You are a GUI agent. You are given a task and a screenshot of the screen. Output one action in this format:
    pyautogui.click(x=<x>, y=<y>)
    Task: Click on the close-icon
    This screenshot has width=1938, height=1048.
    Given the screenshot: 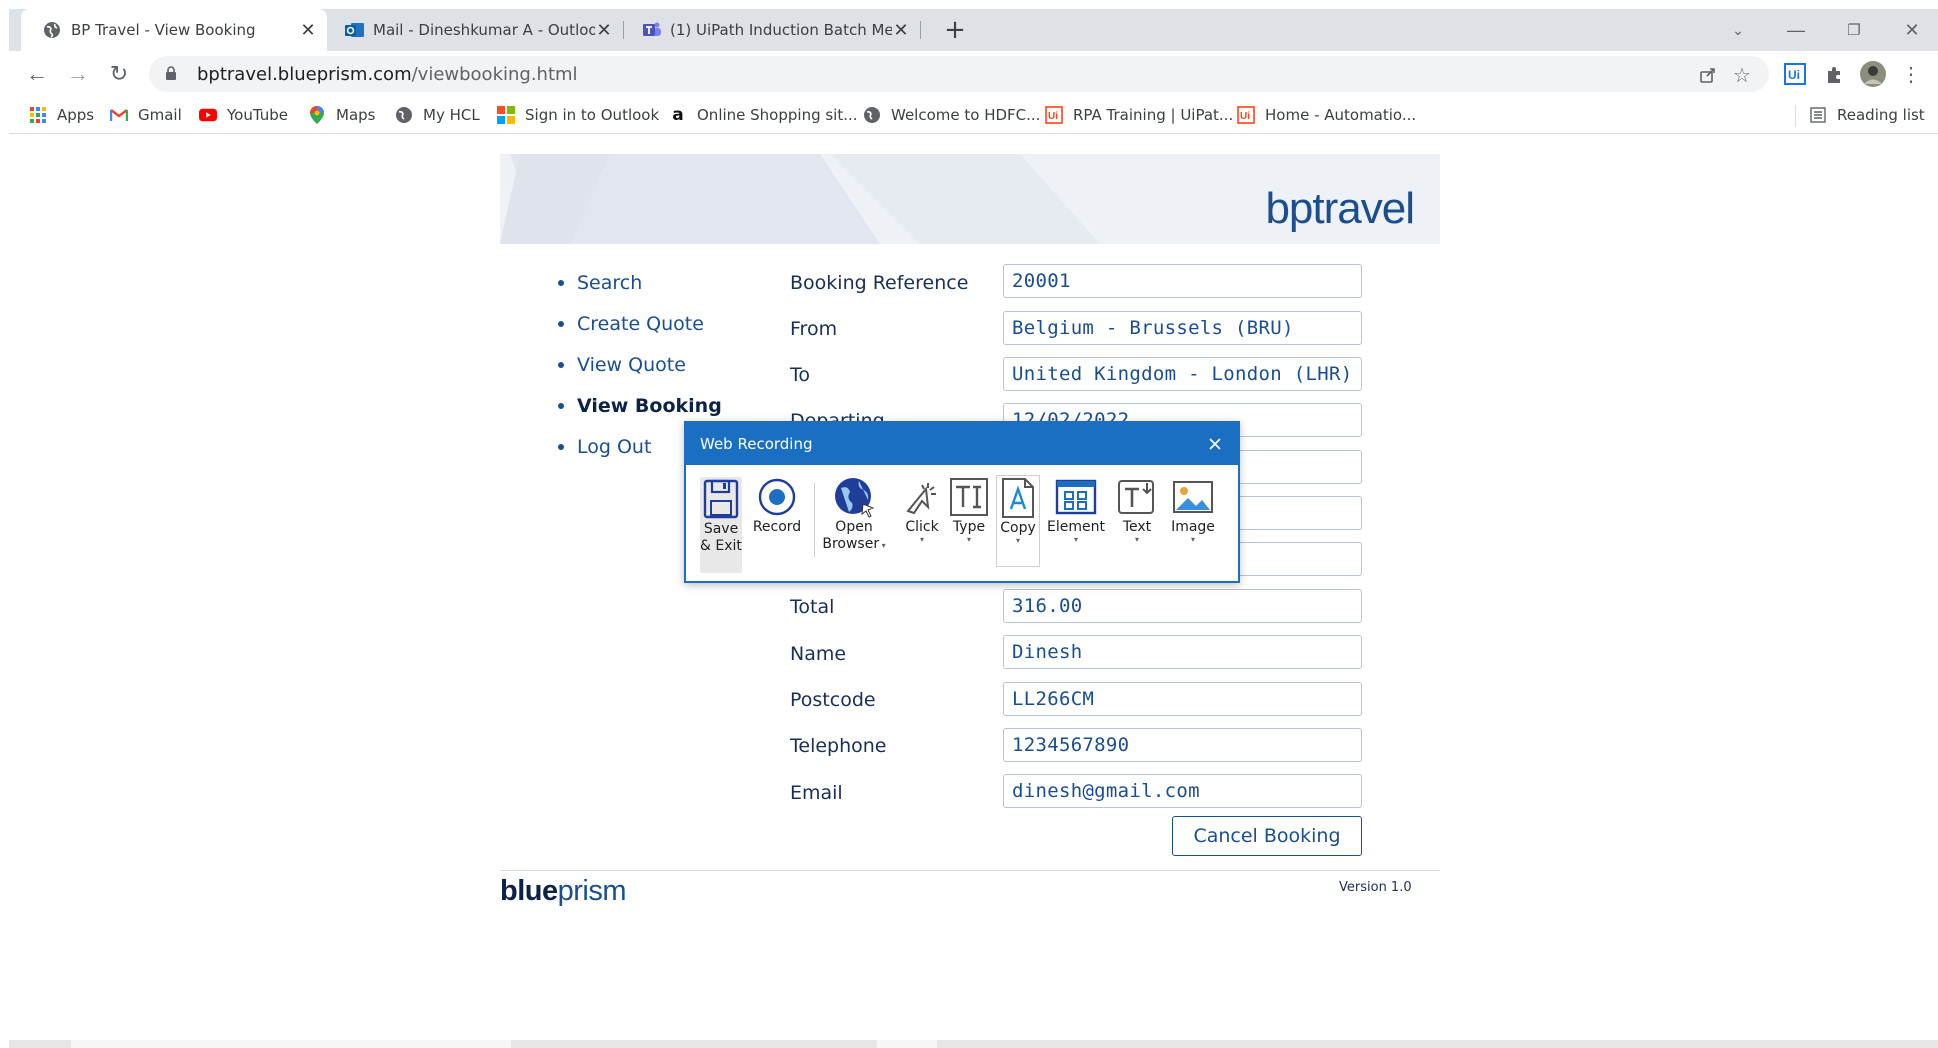 What is the action you would take?
    pyautogui.click(x=1215, y=444)
    